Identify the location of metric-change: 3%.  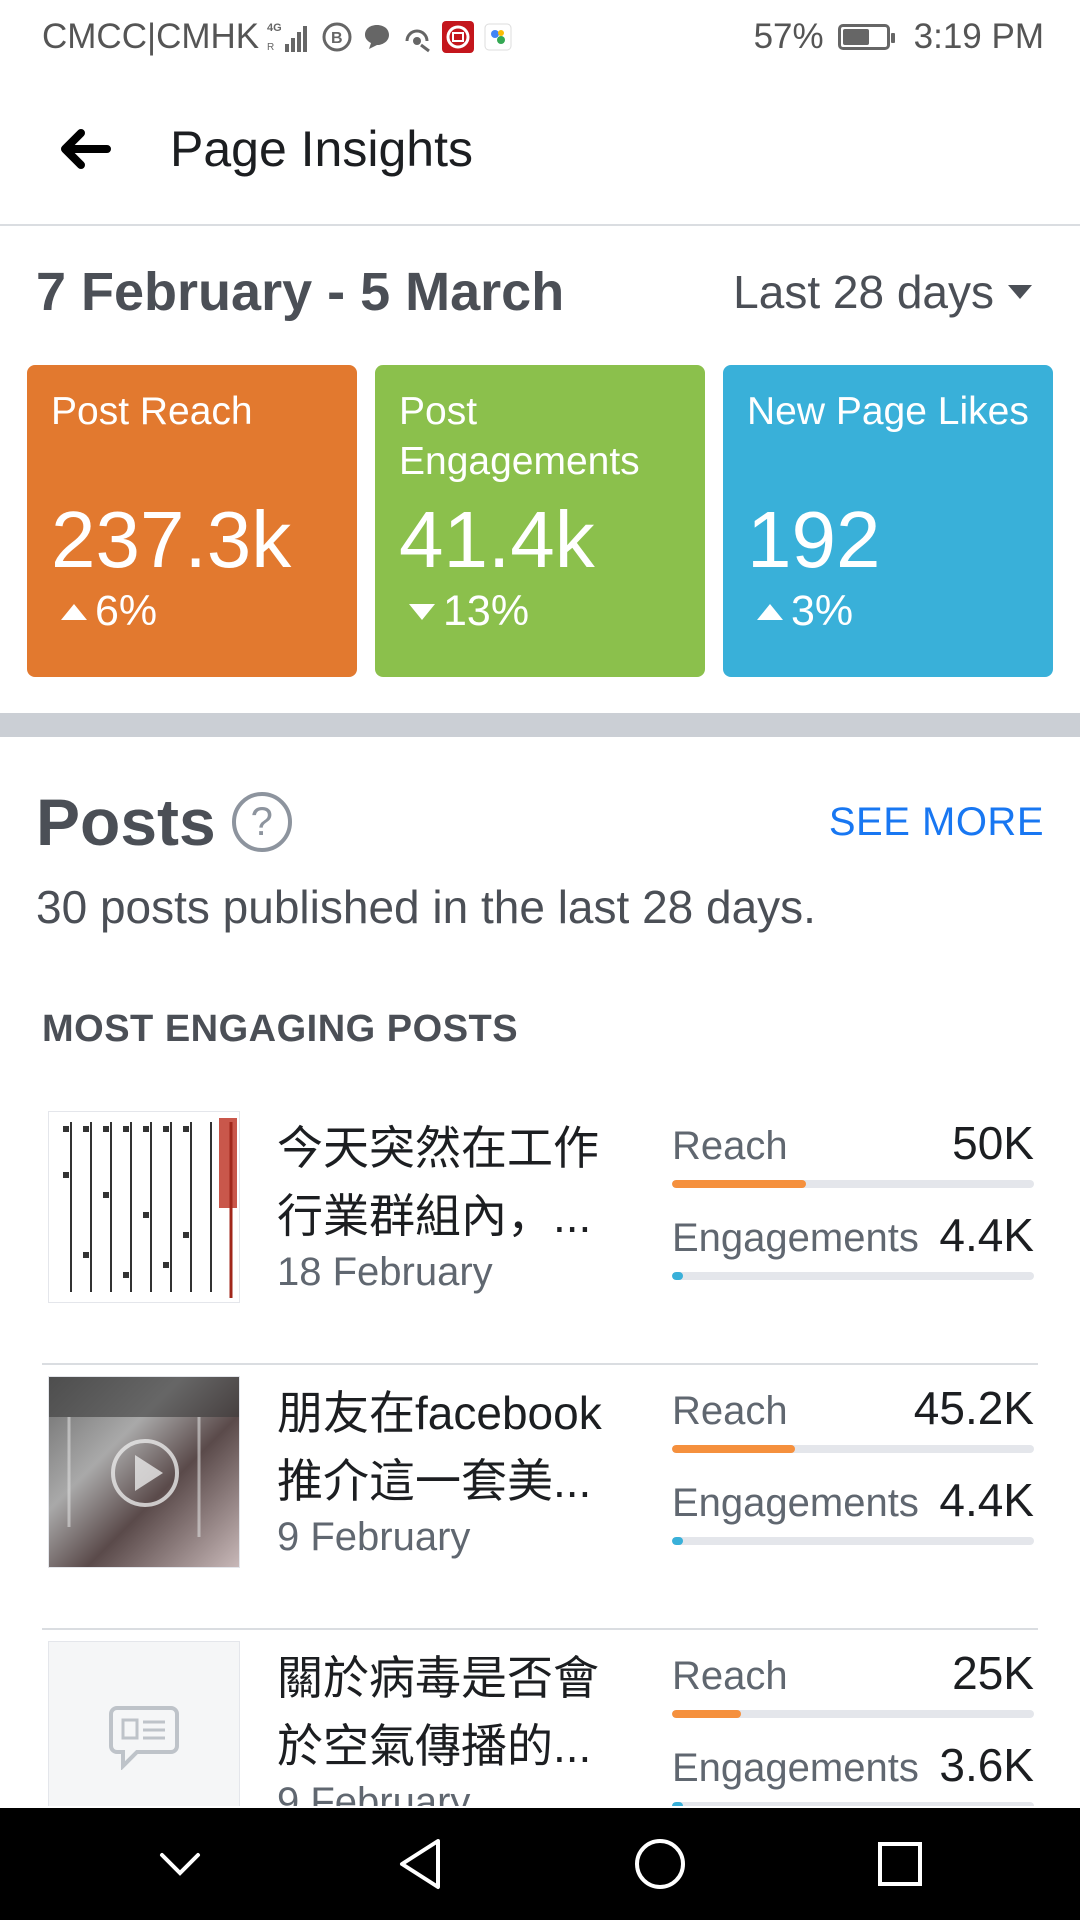
(888, 611).